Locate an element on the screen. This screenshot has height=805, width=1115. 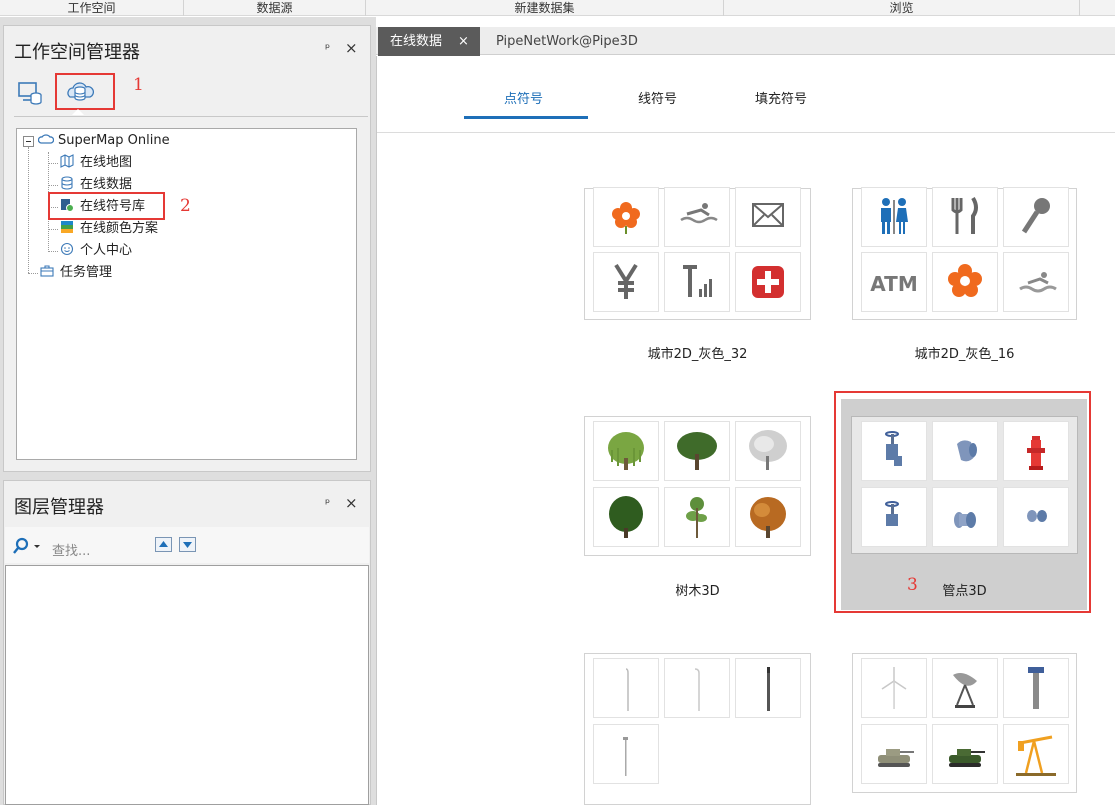
autumn-tree-icon is located at coordinates (768, 517).